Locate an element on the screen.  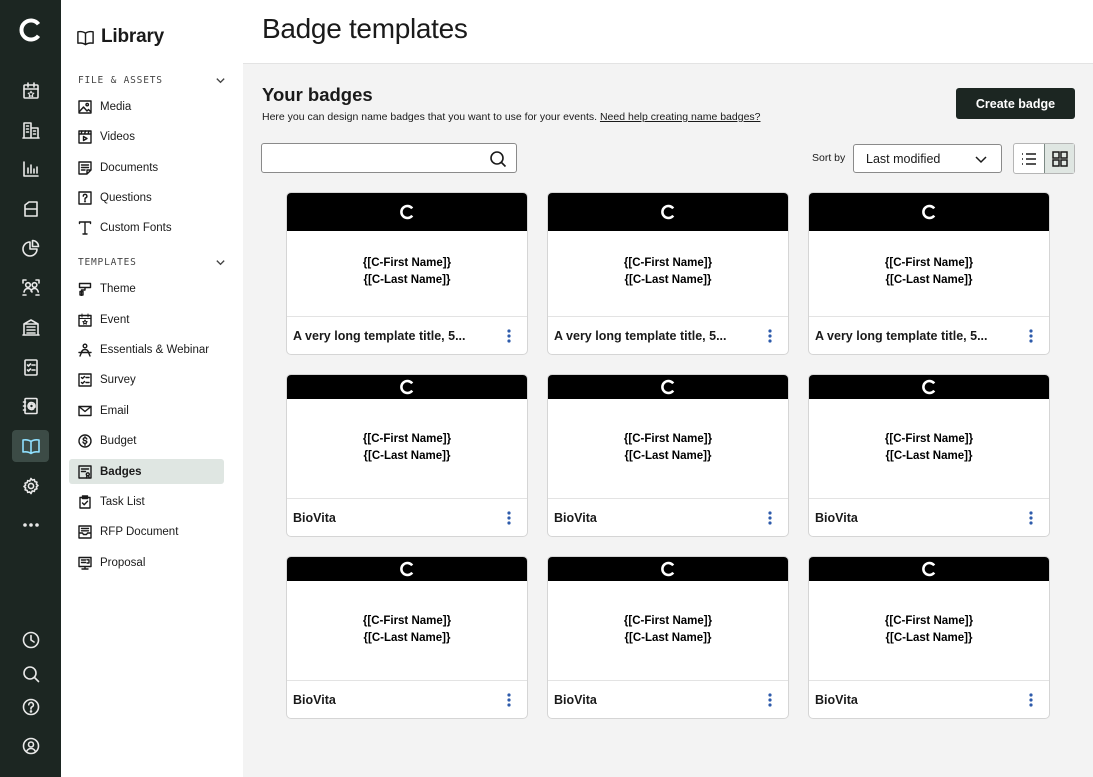
list-icon is located at coordinates (1029, 158).